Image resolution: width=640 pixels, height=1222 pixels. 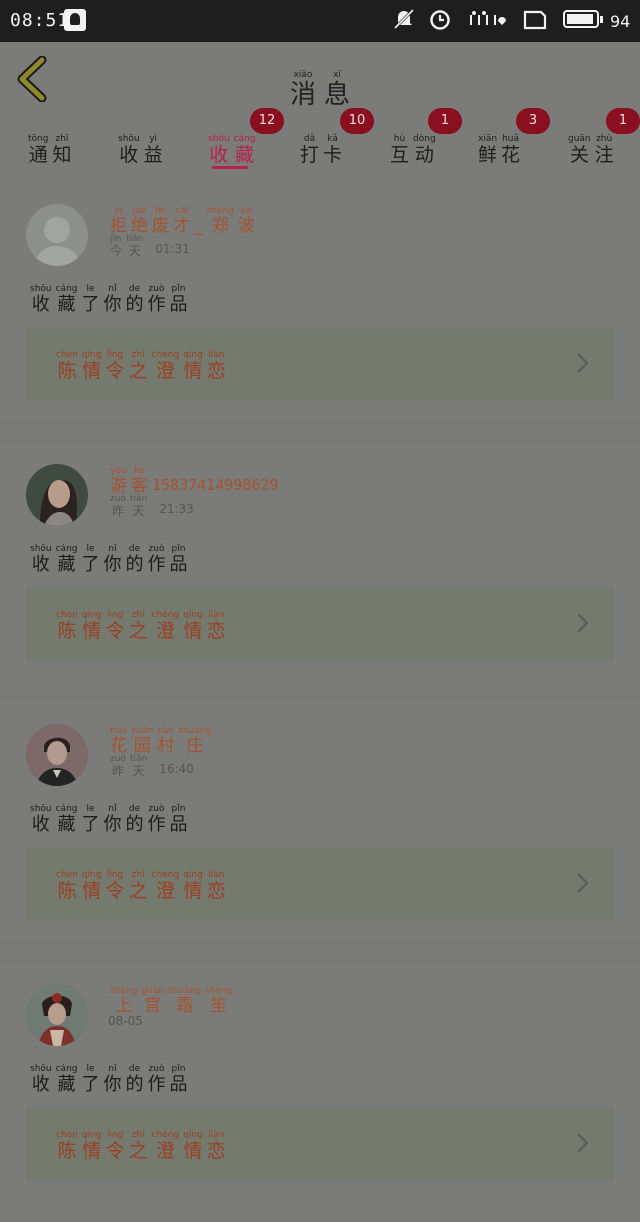 I want to click on tab-1: shōu 收 yì 益, so click(x=140, y=145).